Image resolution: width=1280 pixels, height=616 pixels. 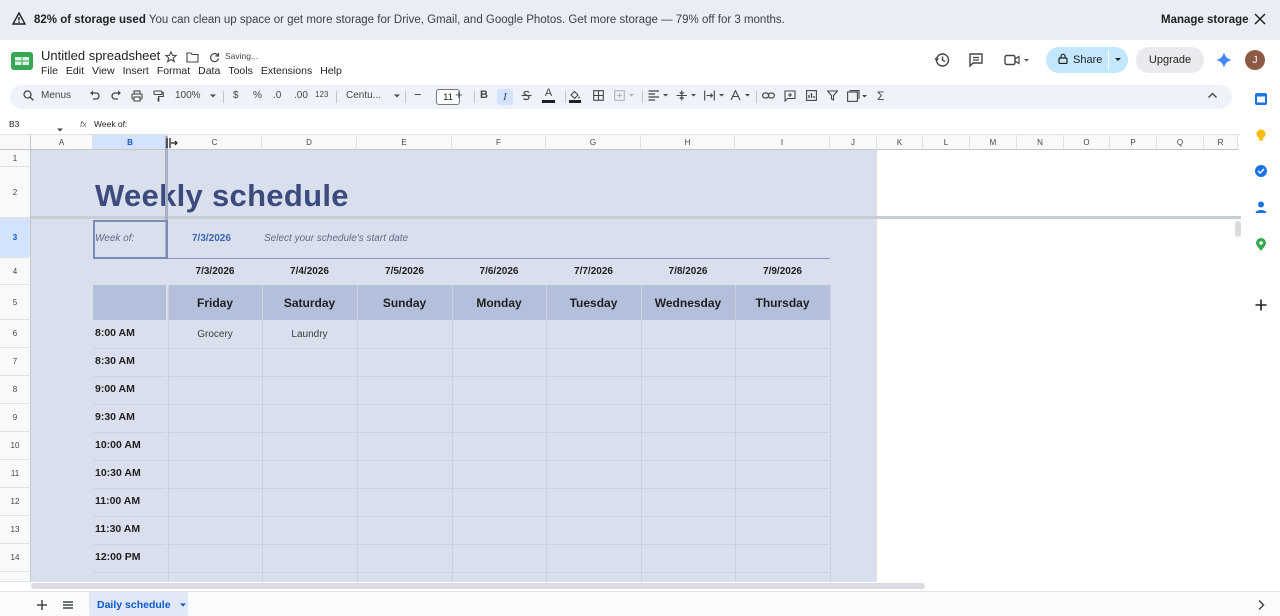 What do you see at coordinates (853, 142) in the screenshot?
I see `column-header-j: J` at bounding box center [853, 142].